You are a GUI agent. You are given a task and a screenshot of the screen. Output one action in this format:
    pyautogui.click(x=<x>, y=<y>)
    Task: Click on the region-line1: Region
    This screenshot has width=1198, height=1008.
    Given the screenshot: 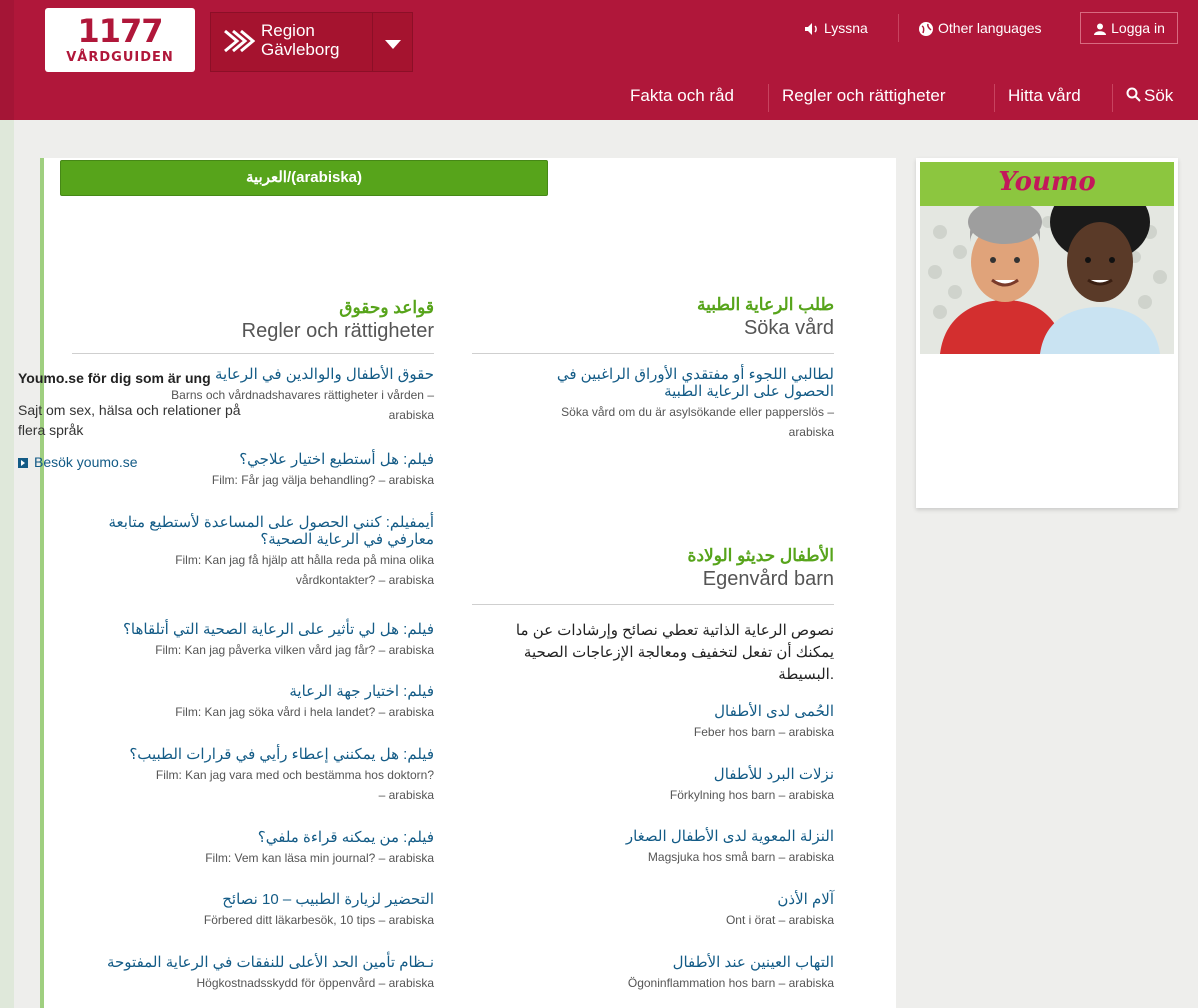 What is the action you would take?
    pyautogui.click(x=288, y=30)
    